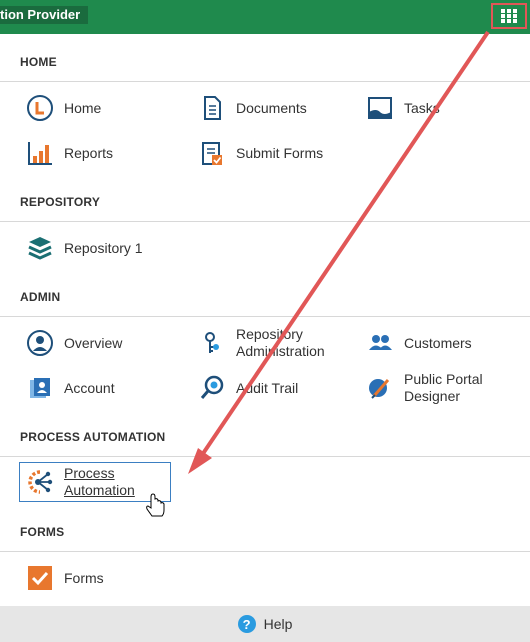  Describe the element at coordinates (93, 342) in the screenshot. I see `menu-item-label: Overview` at that location.